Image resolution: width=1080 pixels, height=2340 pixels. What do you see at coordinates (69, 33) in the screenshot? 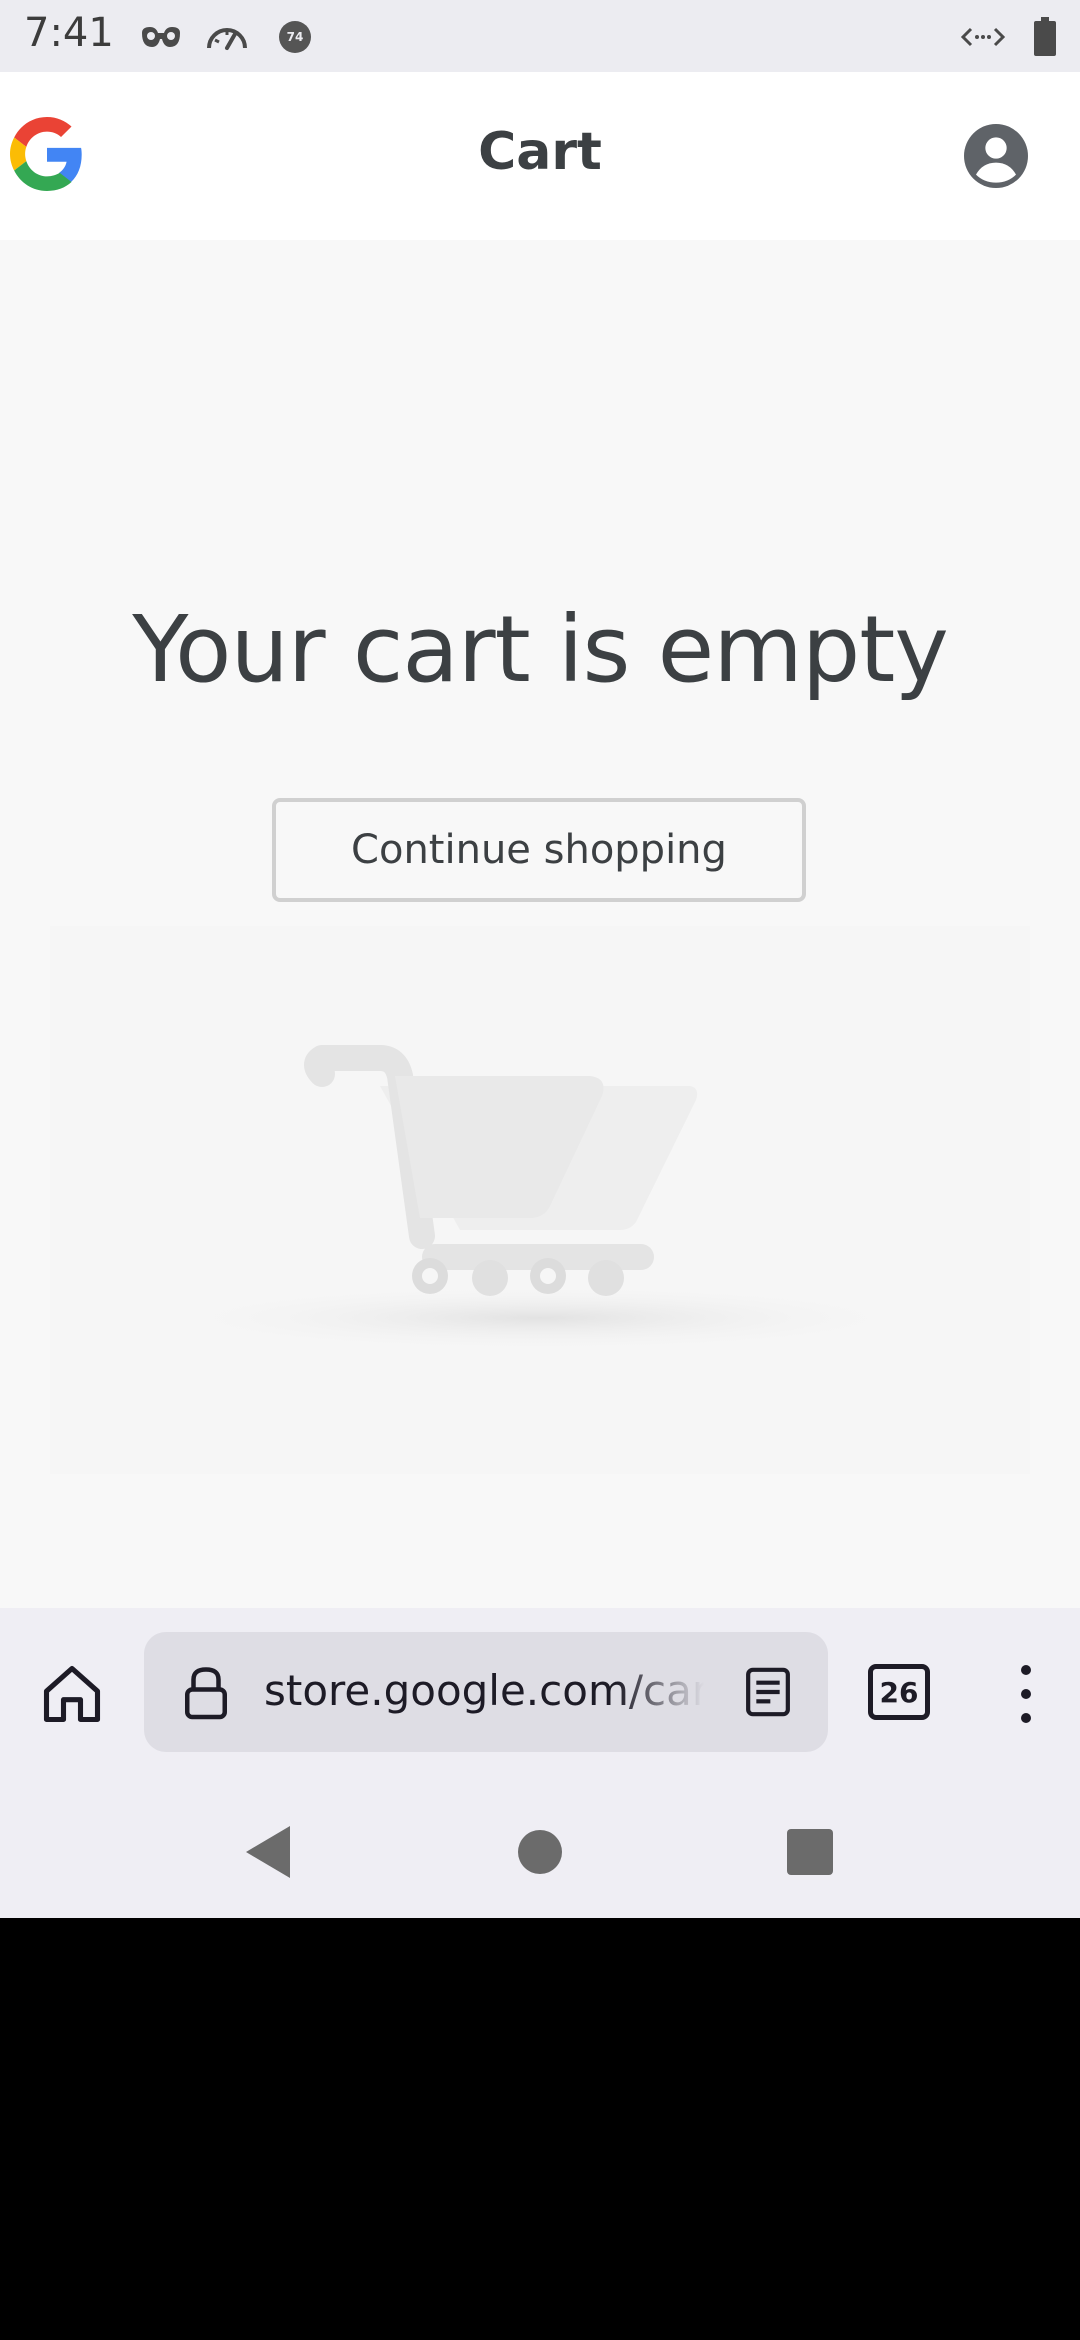
I see `status-time: 7:41` at bounding box center [69, 33].